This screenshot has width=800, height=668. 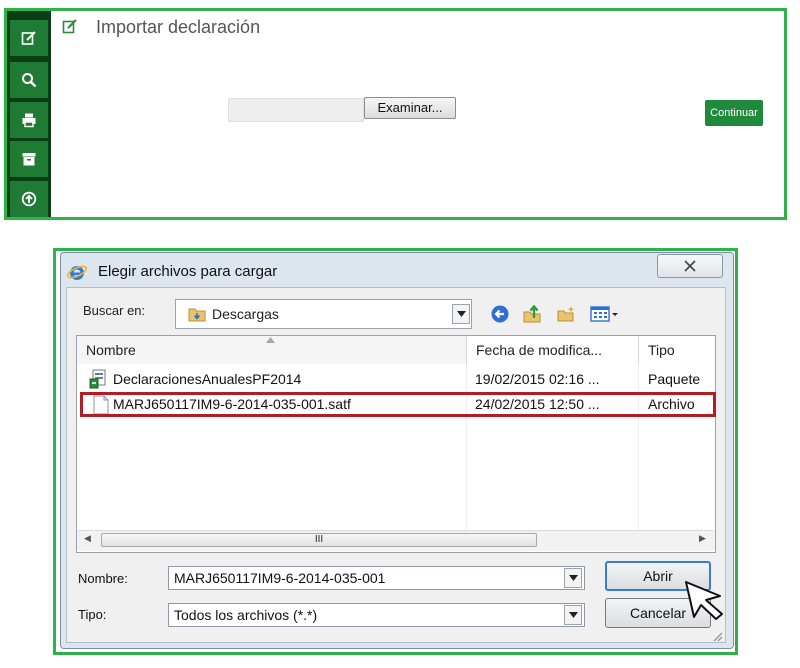 I want to click on filename-dropdown-button, so click(x=573, y=578).